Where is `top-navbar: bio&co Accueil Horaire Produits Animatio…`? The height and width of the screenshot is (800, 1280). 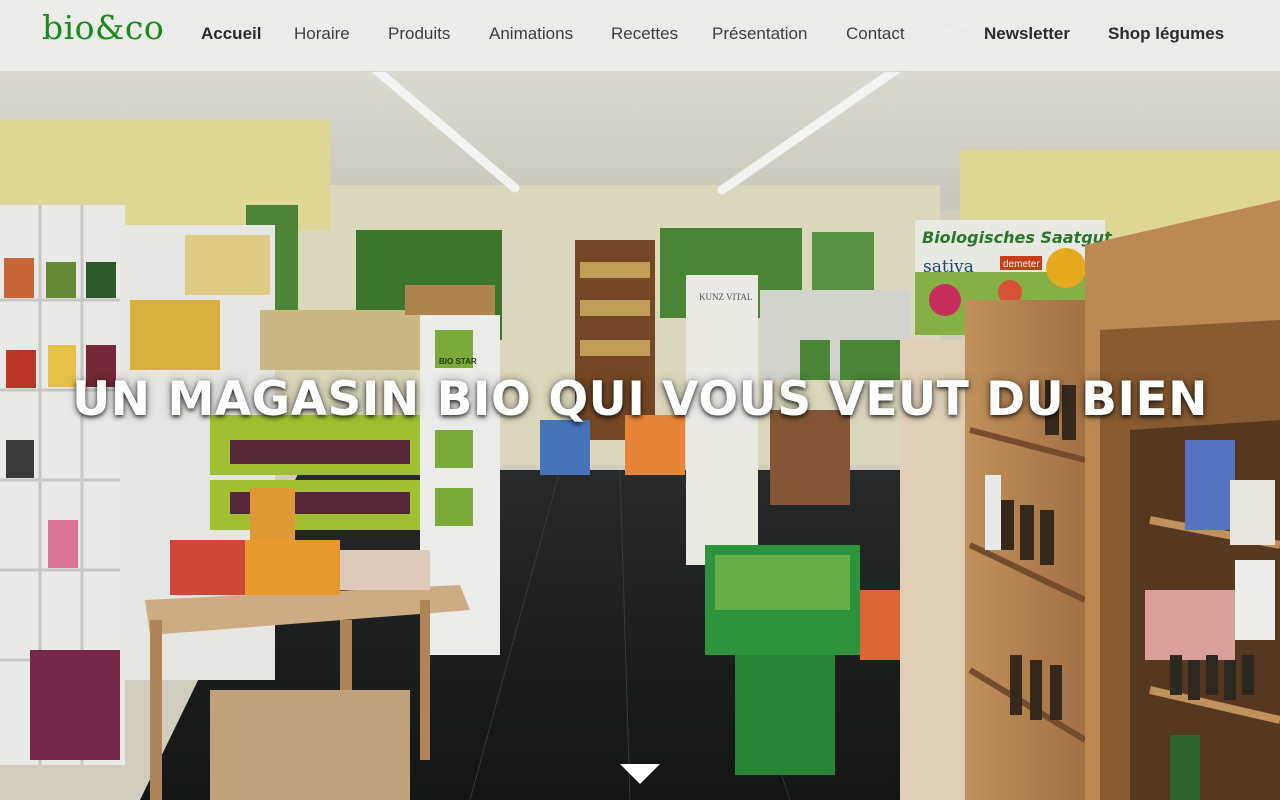
top-navbar: bio&co Accueil Horaire Produits Animatio… is located at coordinates (640, 36).